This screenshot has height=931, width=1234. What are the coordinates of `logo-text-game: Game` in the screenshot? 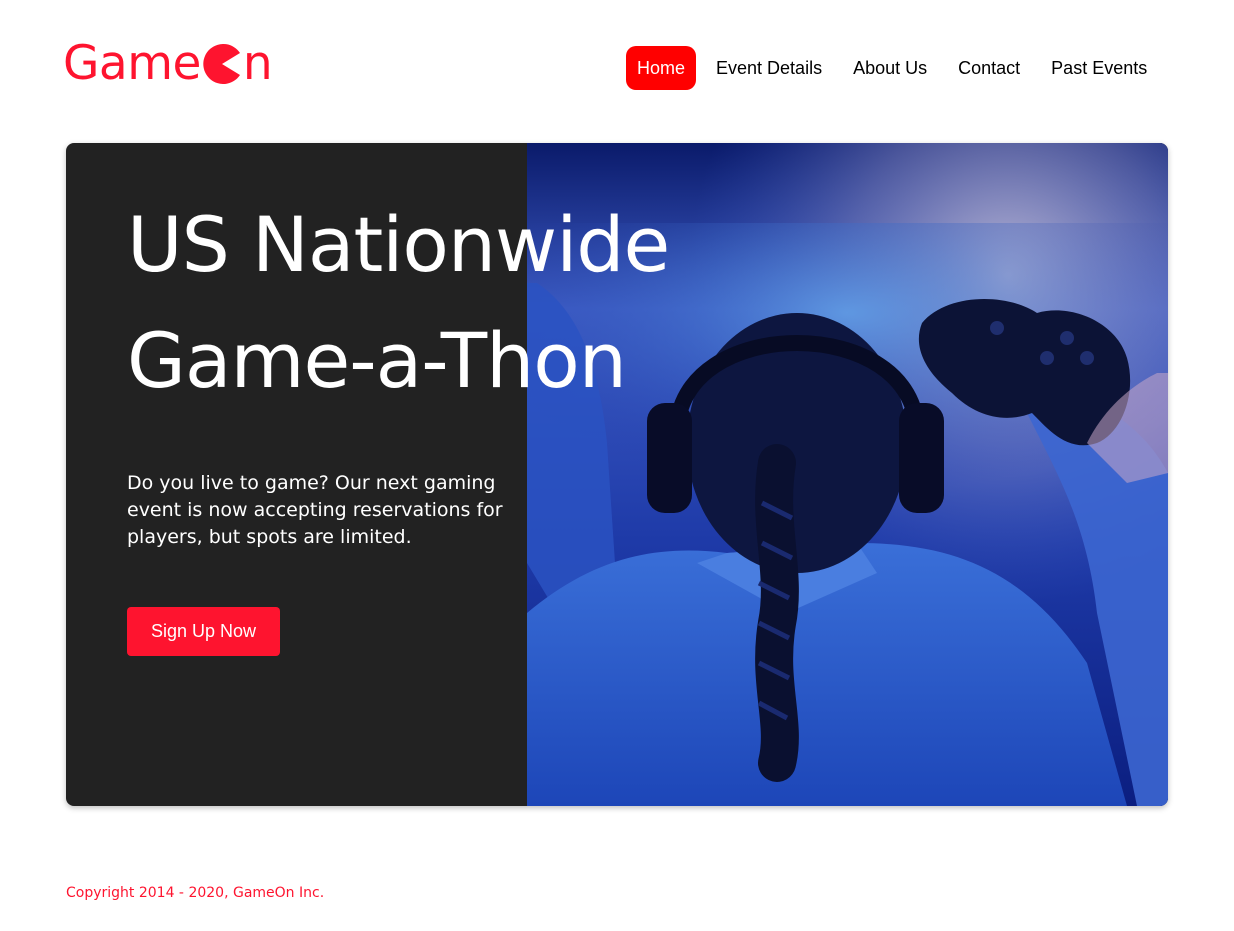 It's located at (132, 63).